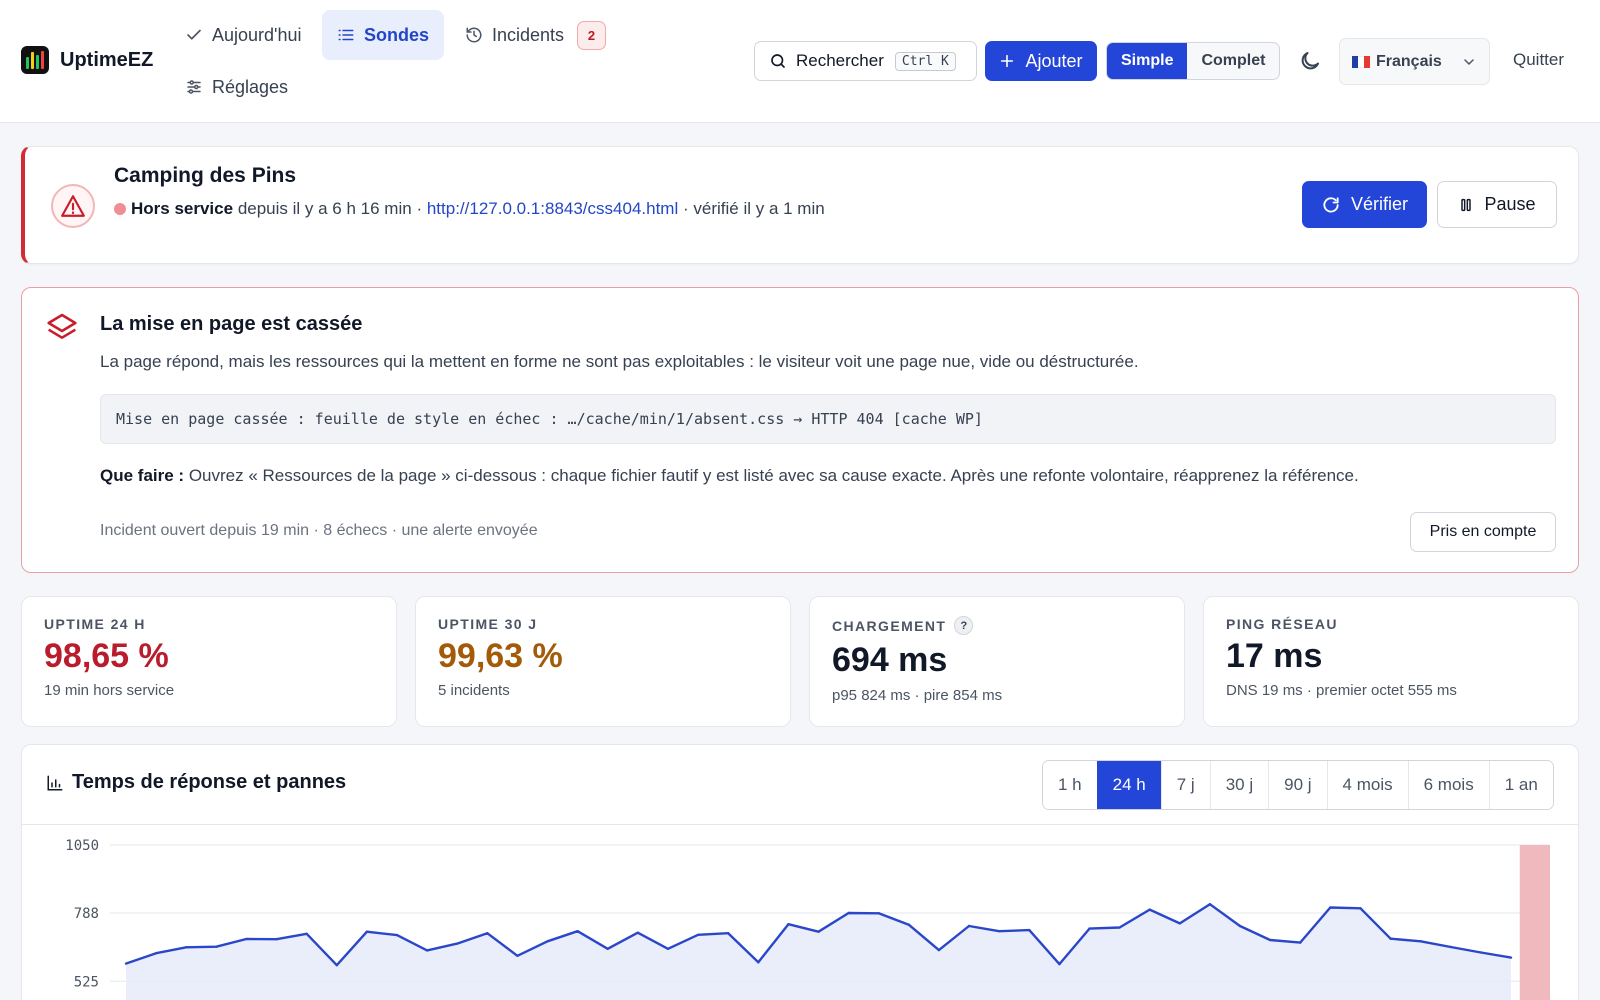 This screenshot has width=1600, height=1000. I want to click on pause-button: Pause, so click(1497, 204).